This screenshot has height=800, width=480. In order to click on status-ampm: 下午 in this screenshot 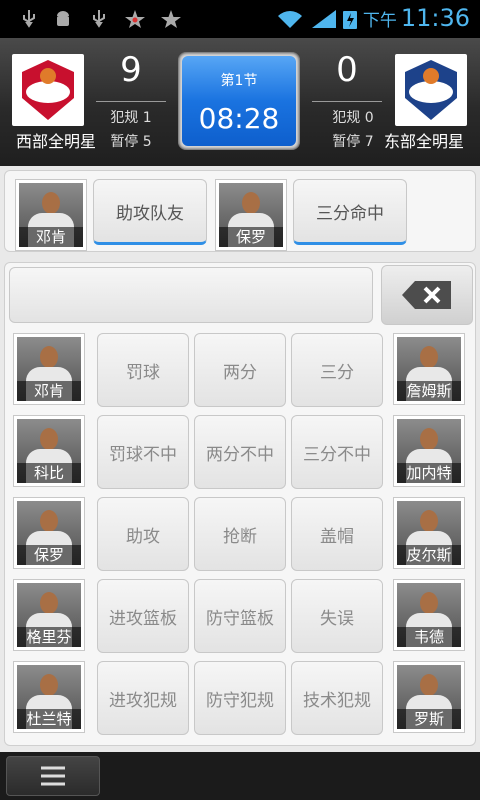, I will do `click(379, 21)`.